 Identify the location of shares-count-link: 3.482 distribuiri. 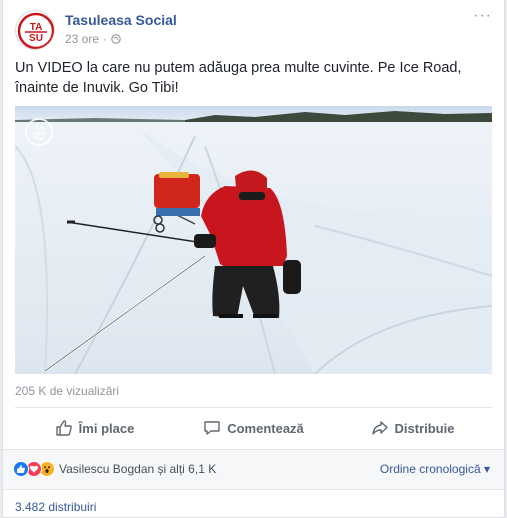
(55, 507).